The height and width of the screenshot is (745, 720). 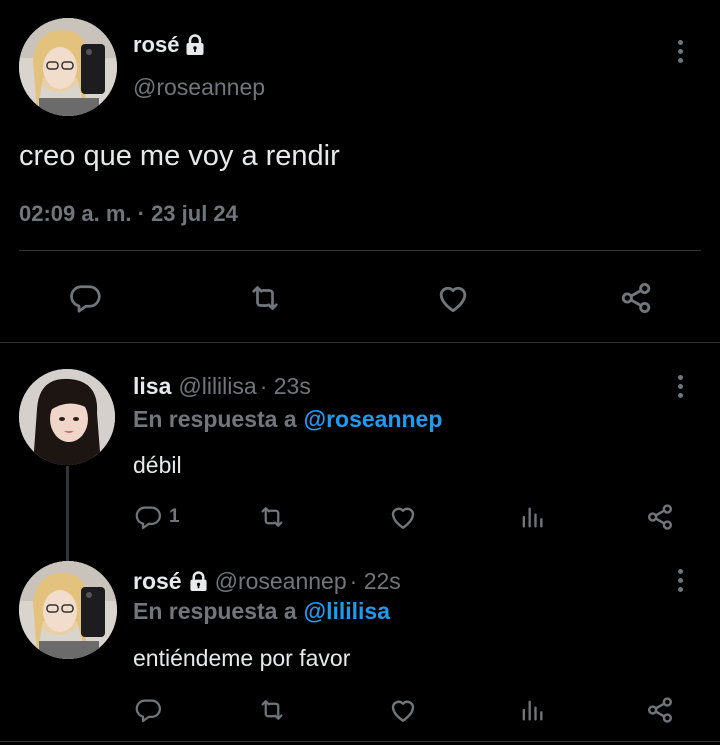 I want to click on author-name: lisa, so click(x=152, y=386).